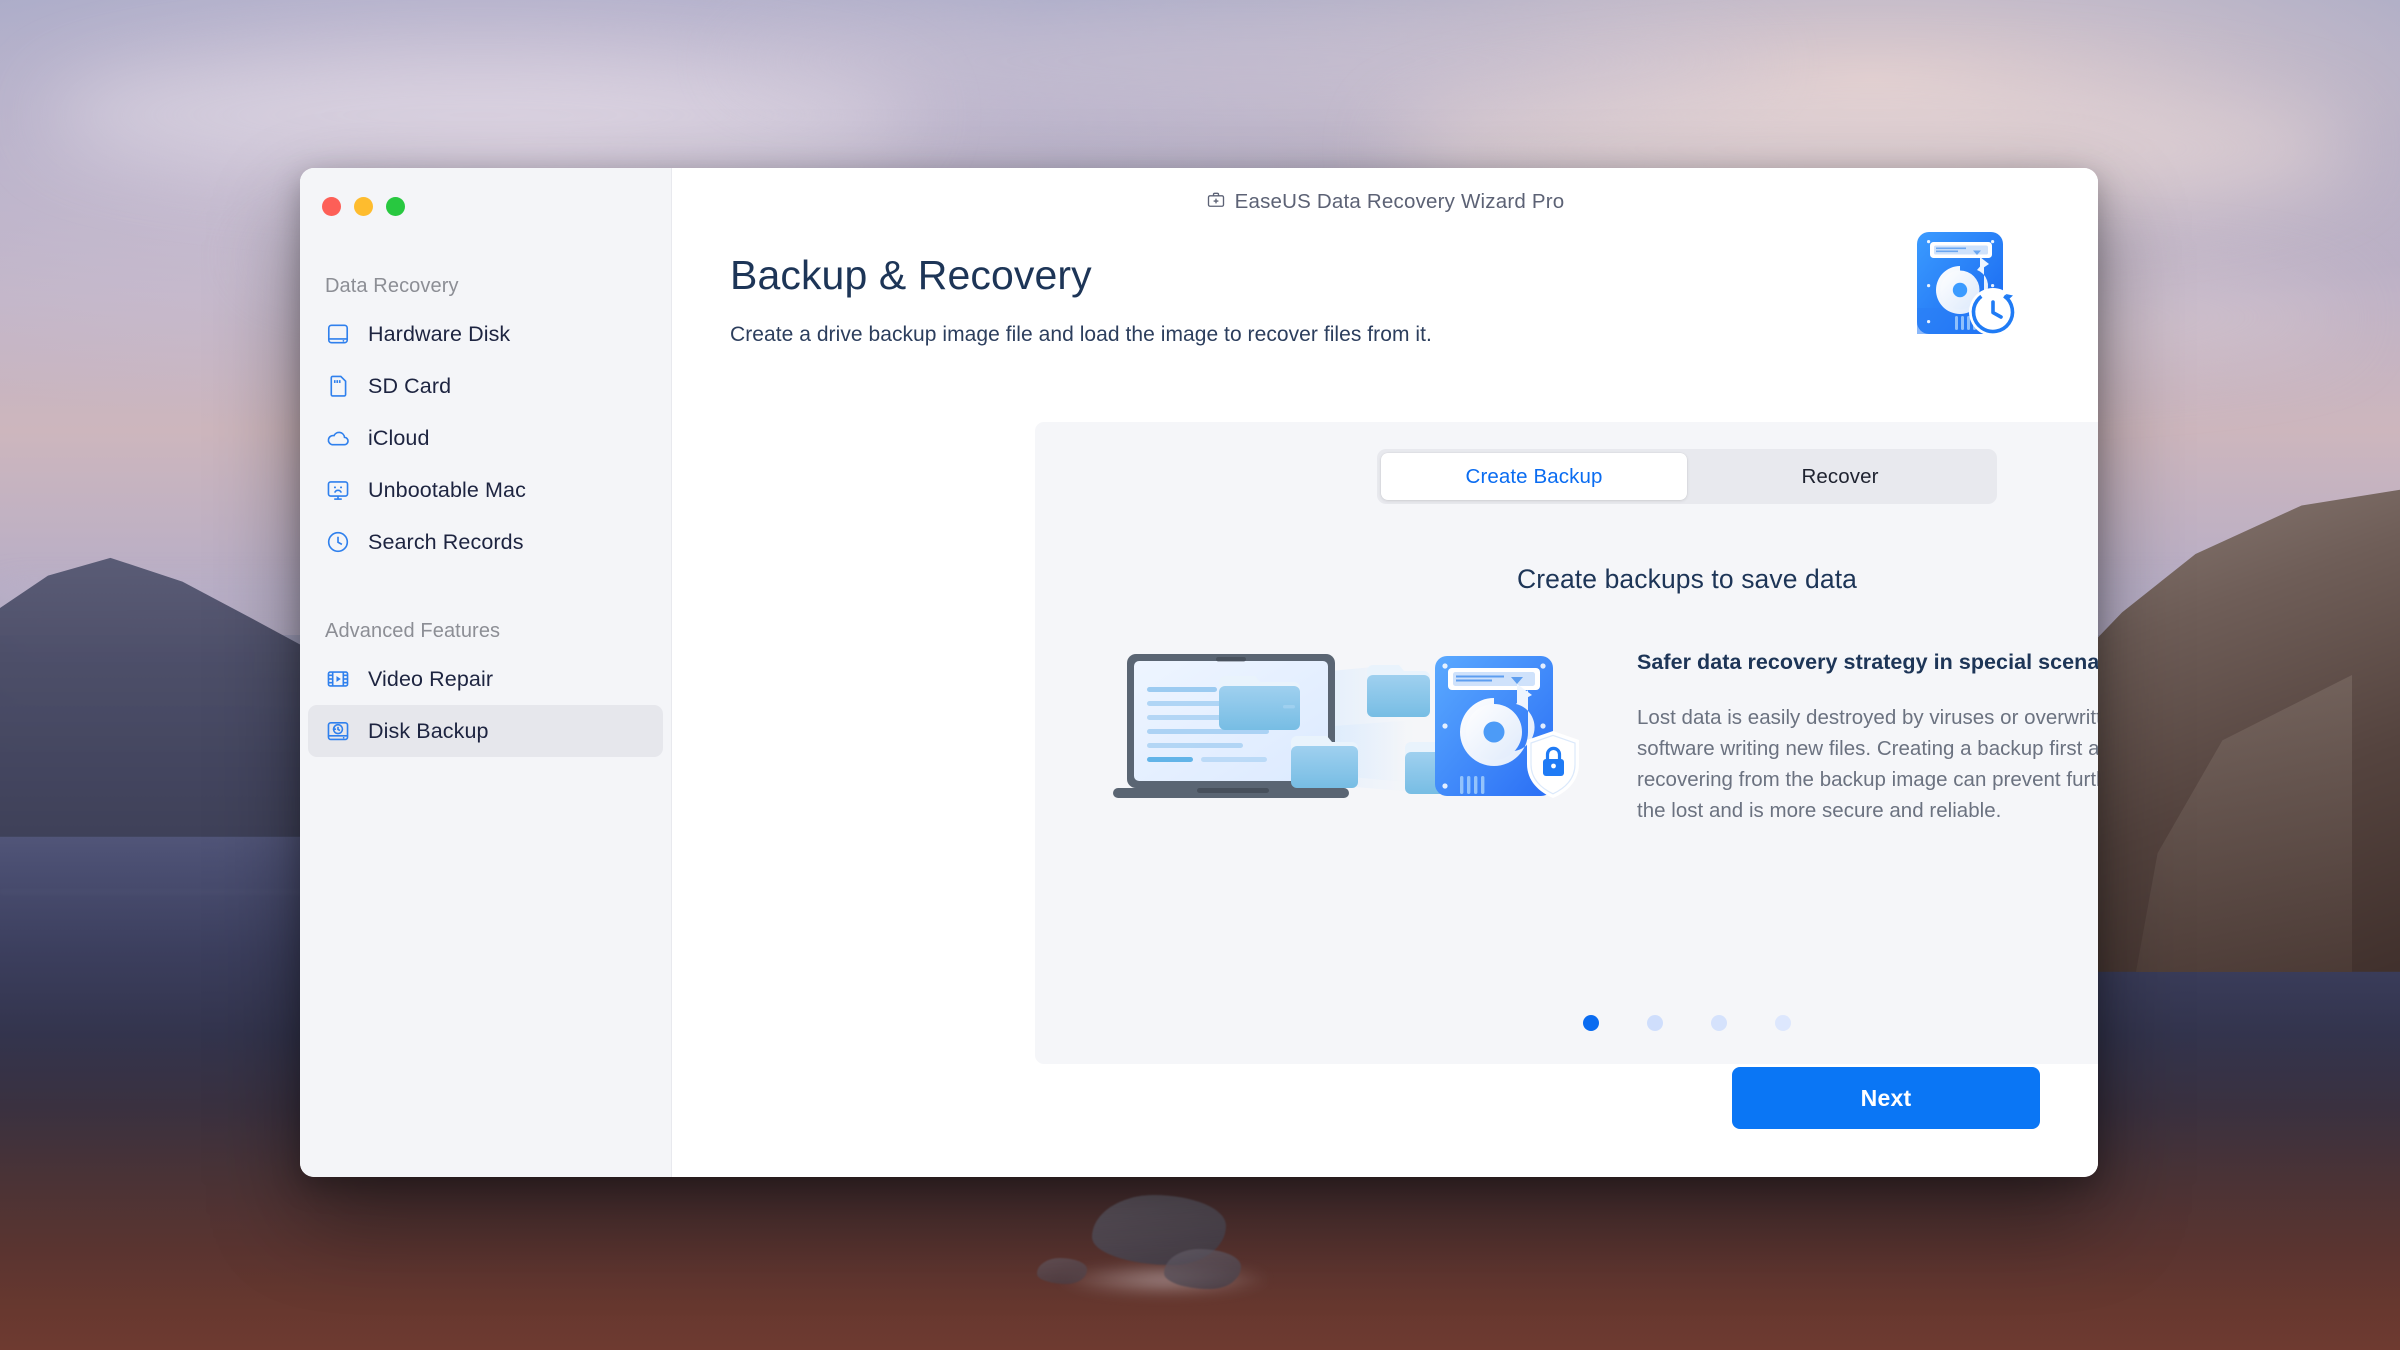  What do you see at coordinates (1687, 579) in the screenshot?
I see `card-heading: Create backups to save data` at bounding box center [1687, 579].